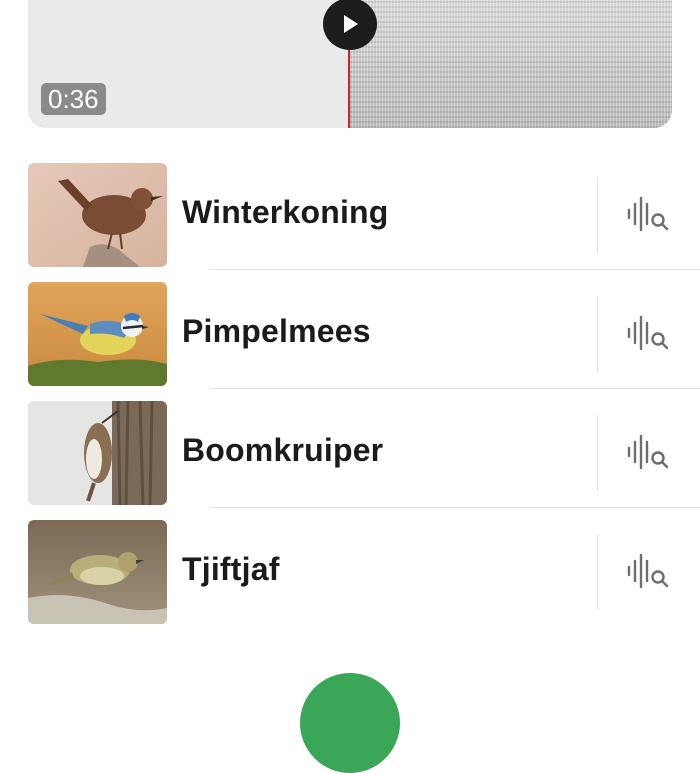 The width and height of the screenshot is (700, 773). I want to click on play-button, so click(350, 25).